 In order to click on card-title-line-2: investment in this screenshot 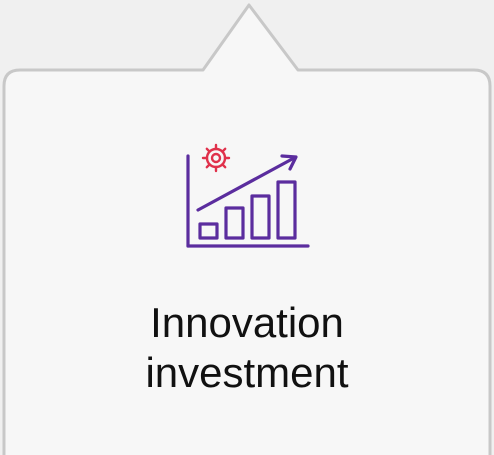, I will do `click(247, 372)`.